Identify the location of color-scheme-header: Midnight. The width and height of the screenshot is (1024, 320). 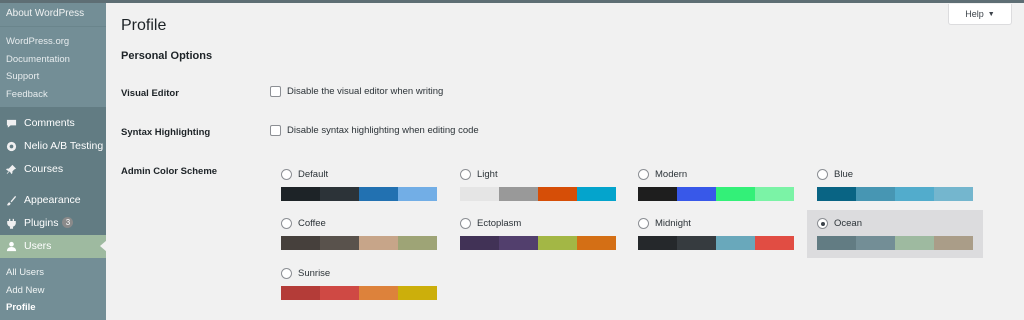
(664, 223).